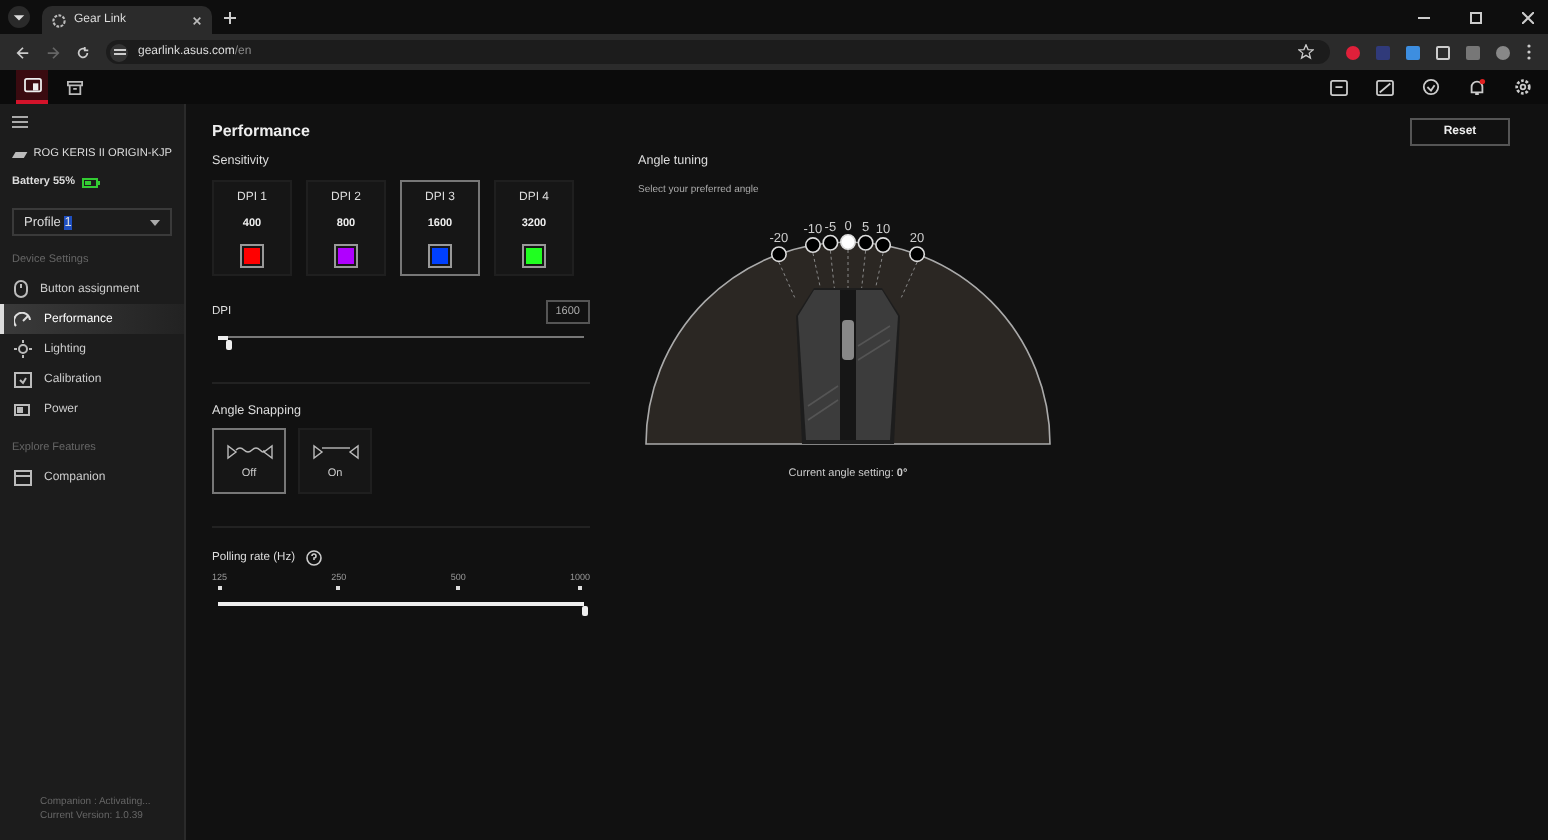 Image resolution: width=1548 pixels, height=840 pixels. What do you see at coordinates (335, 451) in the screenshot?
I see `straight-line-icon` at bounding box center [335, 451].